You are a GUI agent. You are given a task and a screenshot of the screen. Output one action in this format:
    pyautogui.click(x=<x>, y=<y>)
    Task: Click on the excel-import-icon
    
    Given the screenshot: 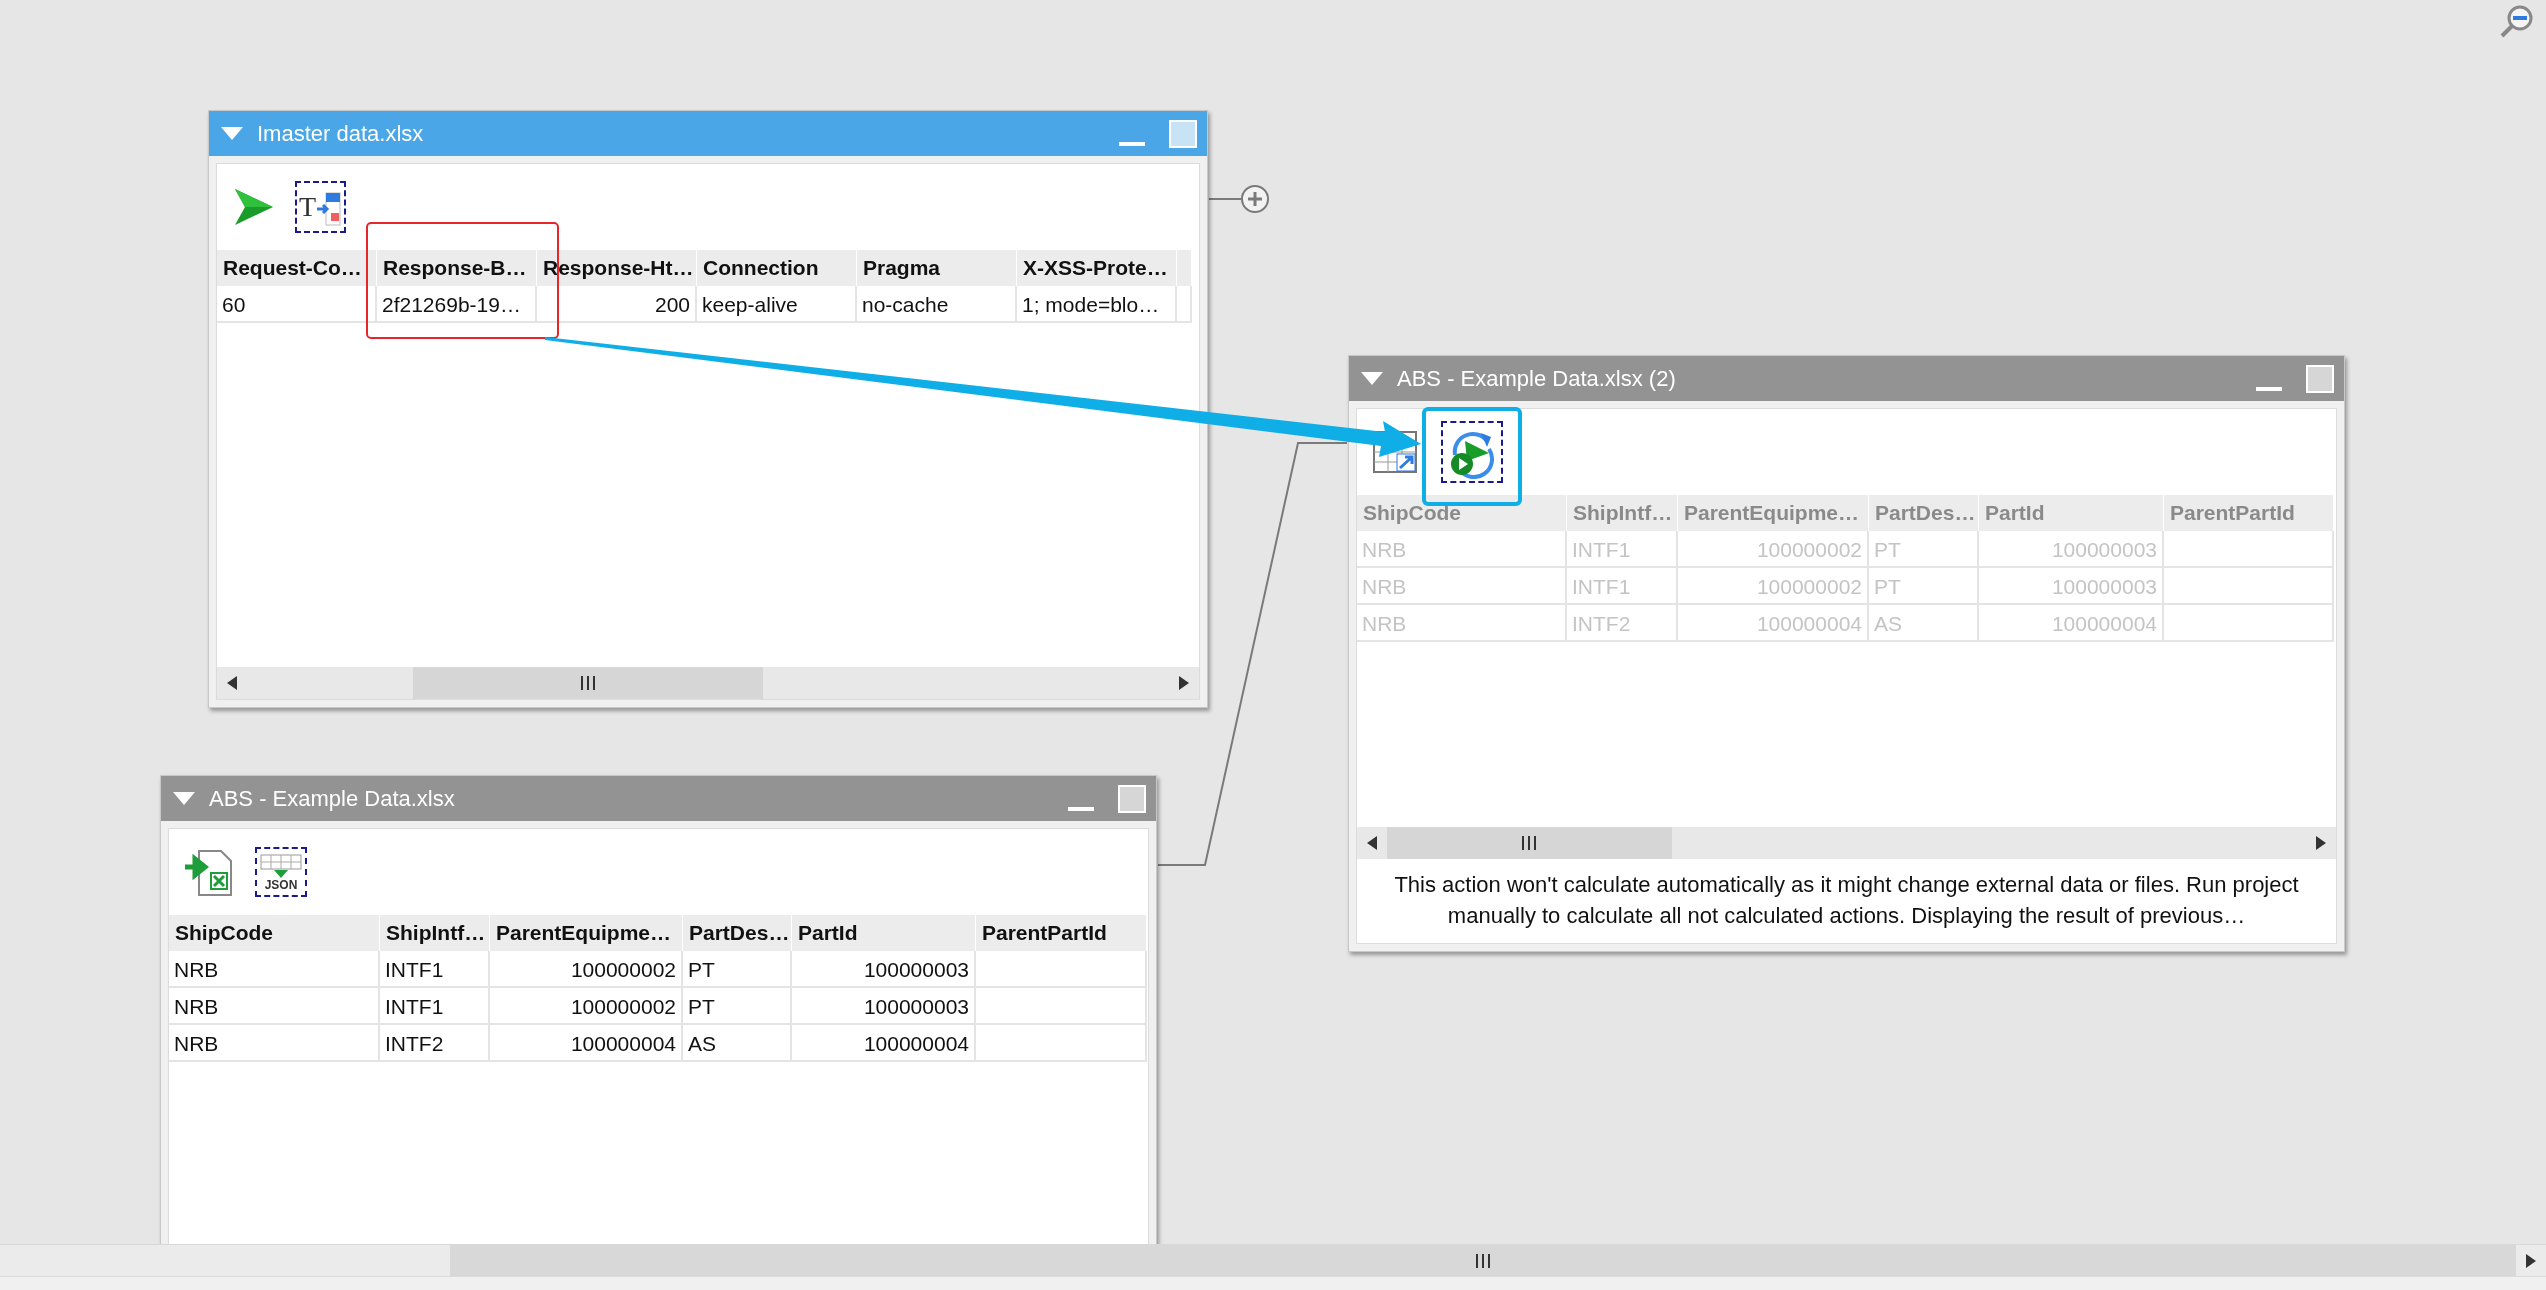 What is the action you would take?
    pyautogui.click(x=209, y=872)
    